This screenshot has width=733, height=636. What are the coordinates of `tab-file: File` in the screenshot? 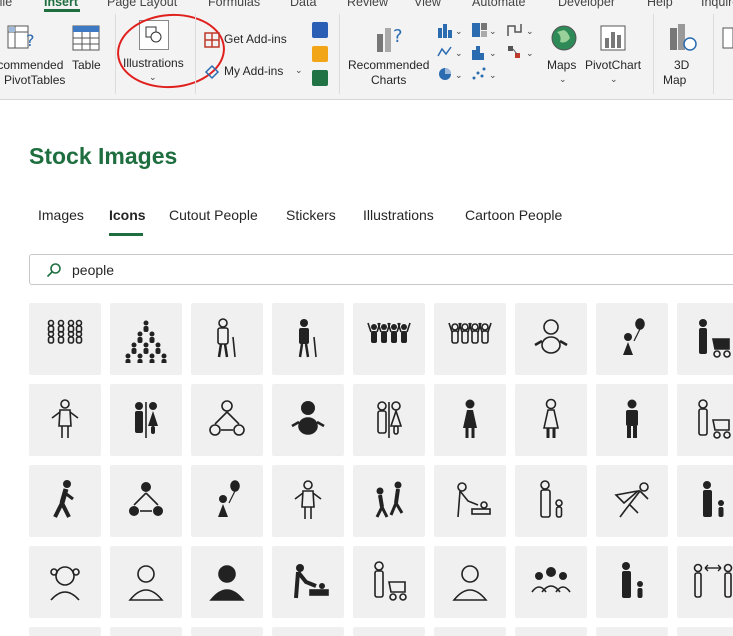 It's located at (6, 4).